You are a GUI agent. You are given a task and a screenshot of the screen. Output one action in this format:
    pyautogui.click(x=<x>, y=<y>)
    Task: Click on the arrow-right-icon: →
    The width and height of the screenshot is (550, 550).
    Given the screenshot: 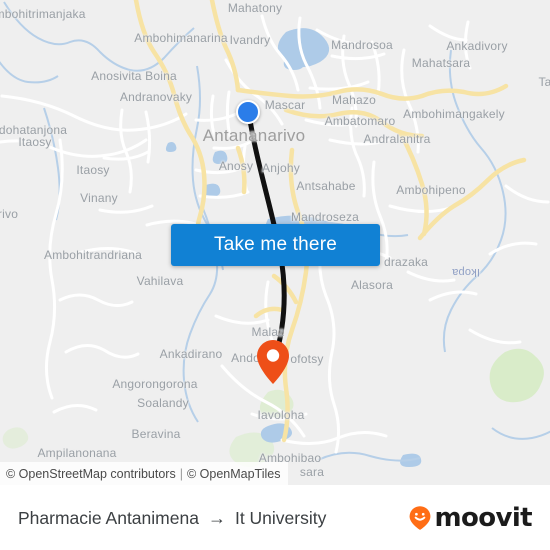 What is the action you would take?
    pyautogui.click(x=216, y=518)
    